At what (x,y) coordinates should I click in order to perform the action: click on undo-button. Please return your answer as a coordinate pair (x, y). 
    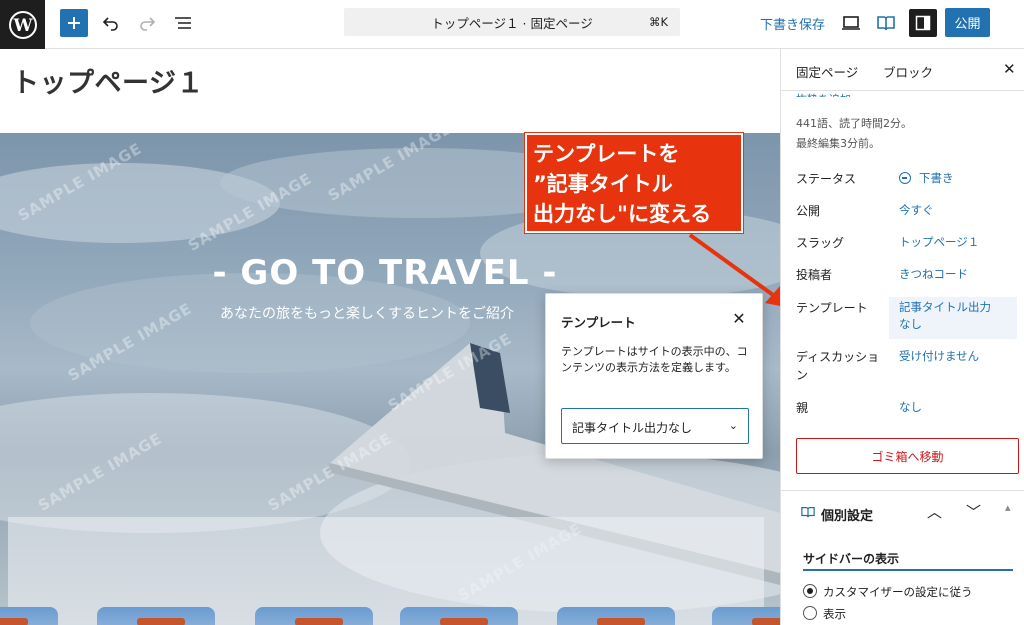
    Looking at the image, I should click on (111, 23).